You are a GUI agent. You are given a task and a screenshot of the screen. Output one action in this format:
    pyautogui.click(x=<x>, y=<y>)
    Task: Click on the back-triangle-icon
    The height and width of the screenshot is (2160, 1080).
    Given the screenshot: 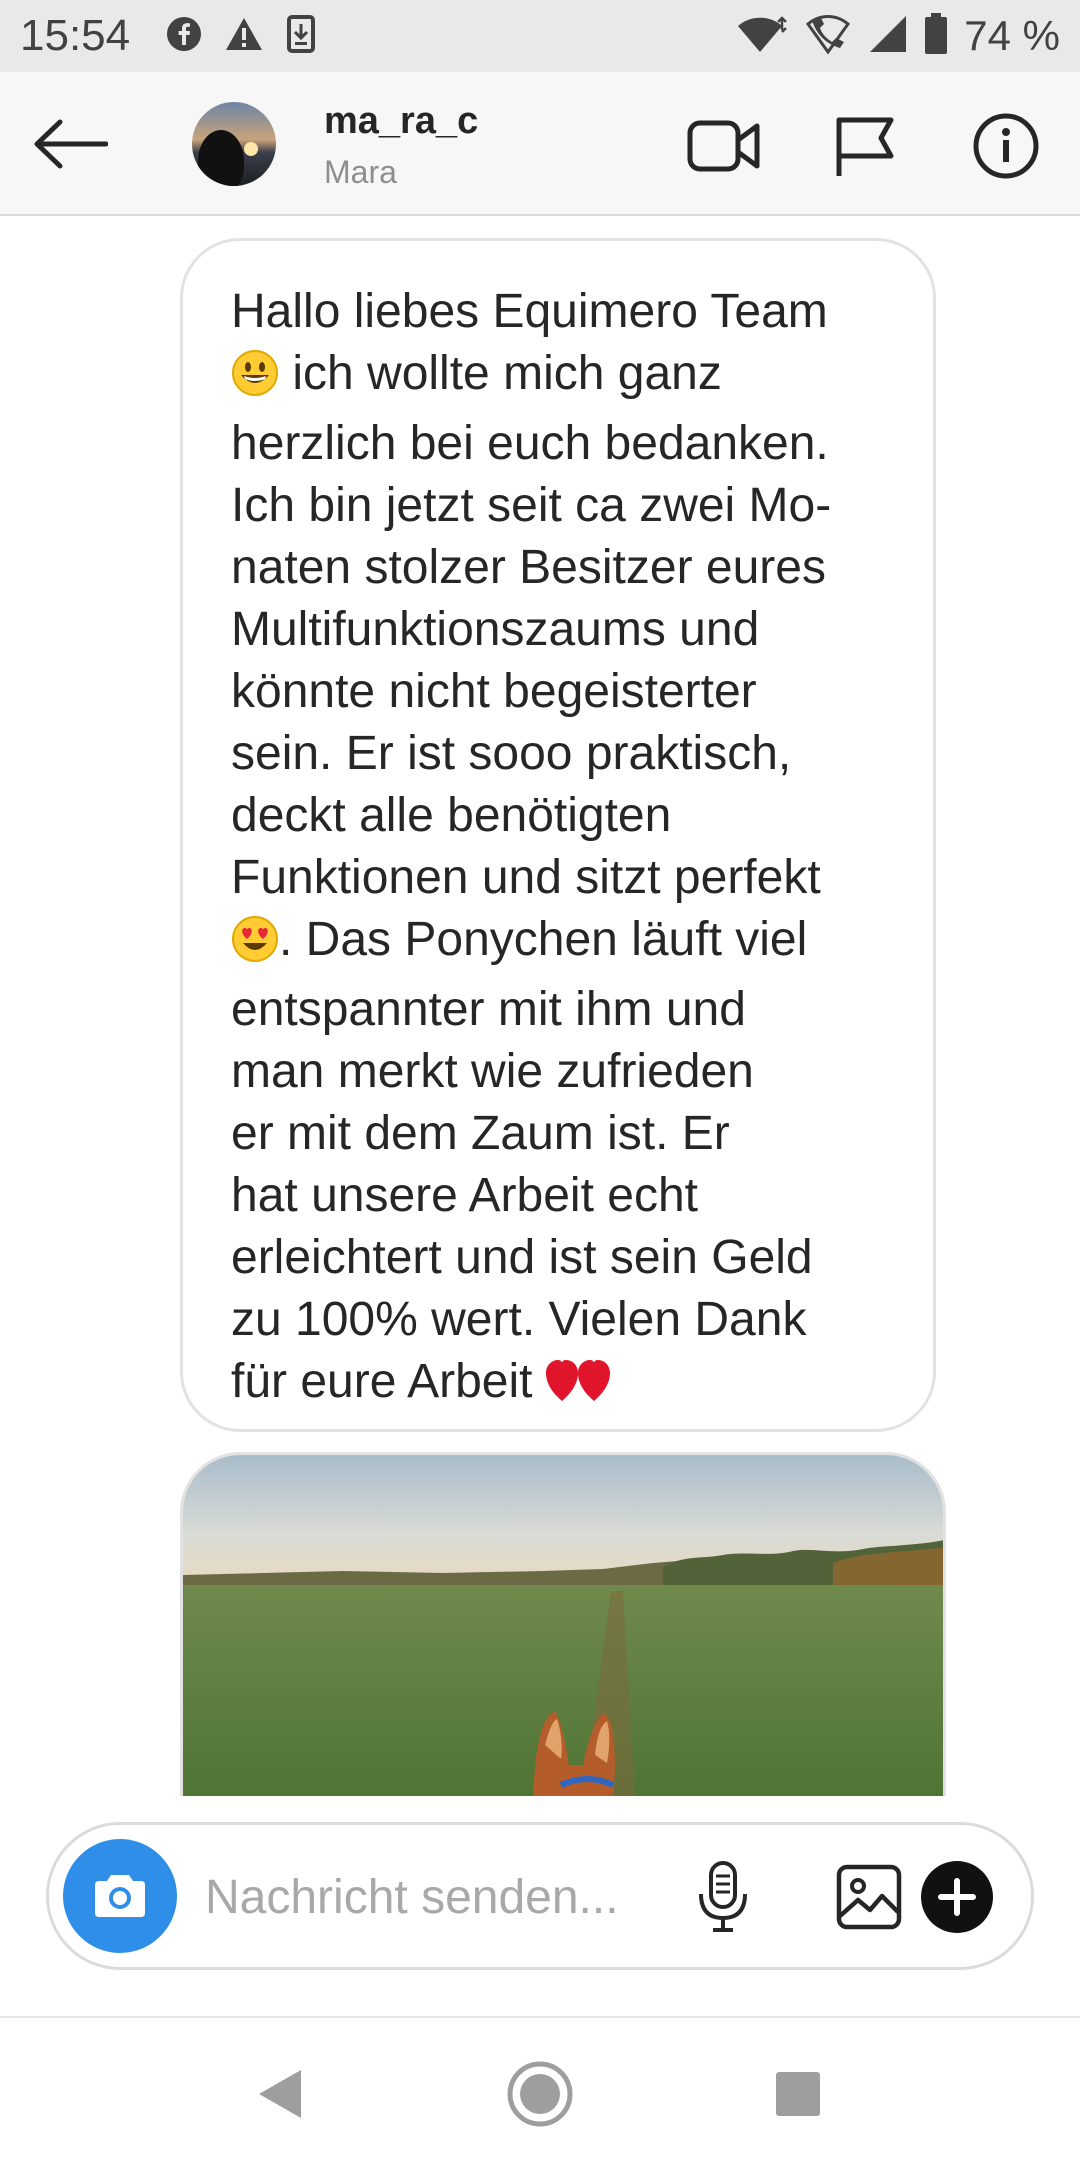 What is the action you would take?
    pyautogui.click(x=280, y=2094)
    